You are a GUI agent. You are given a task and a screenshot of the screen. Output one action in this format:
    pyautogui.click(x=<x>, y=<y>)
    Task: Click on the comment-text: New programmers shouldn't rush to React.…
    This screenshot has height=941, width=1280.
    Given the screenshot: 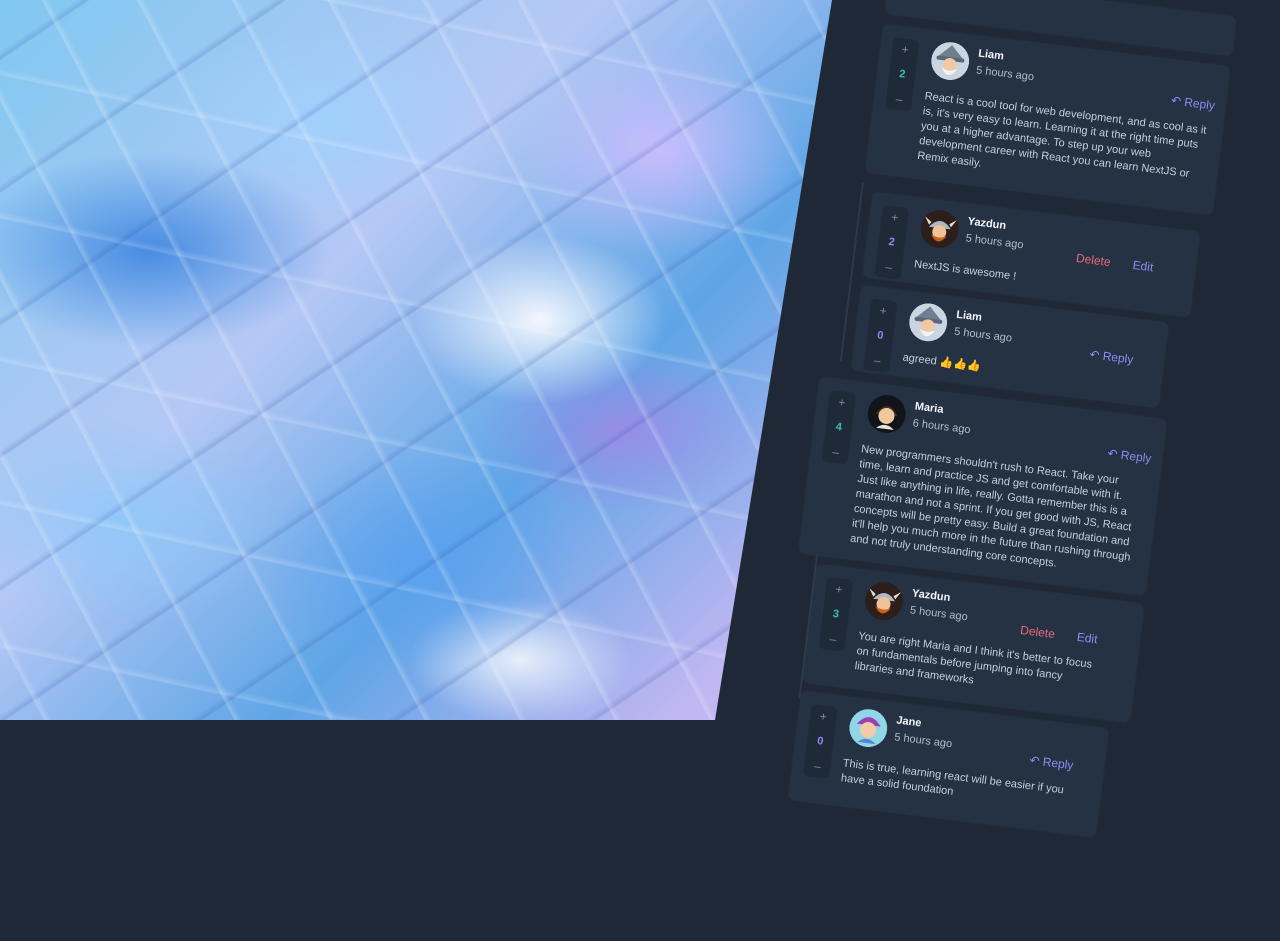 What is the action you would take?
    pyautogui.click(x=991, y=506)
    